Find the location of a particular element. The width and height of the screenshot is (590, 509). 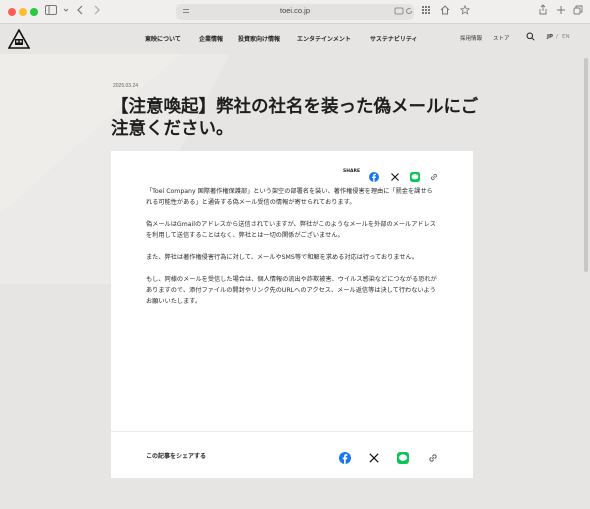

url-text: toei.co.jp is located at coordinates (295, 10).